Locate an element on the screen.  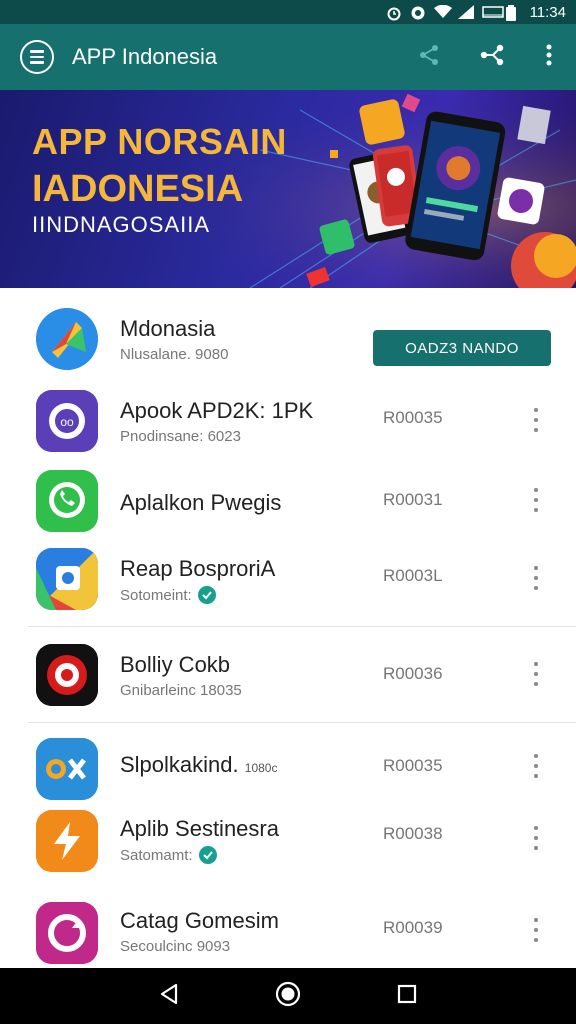
recents-icon is located at coordinates (407, 996).